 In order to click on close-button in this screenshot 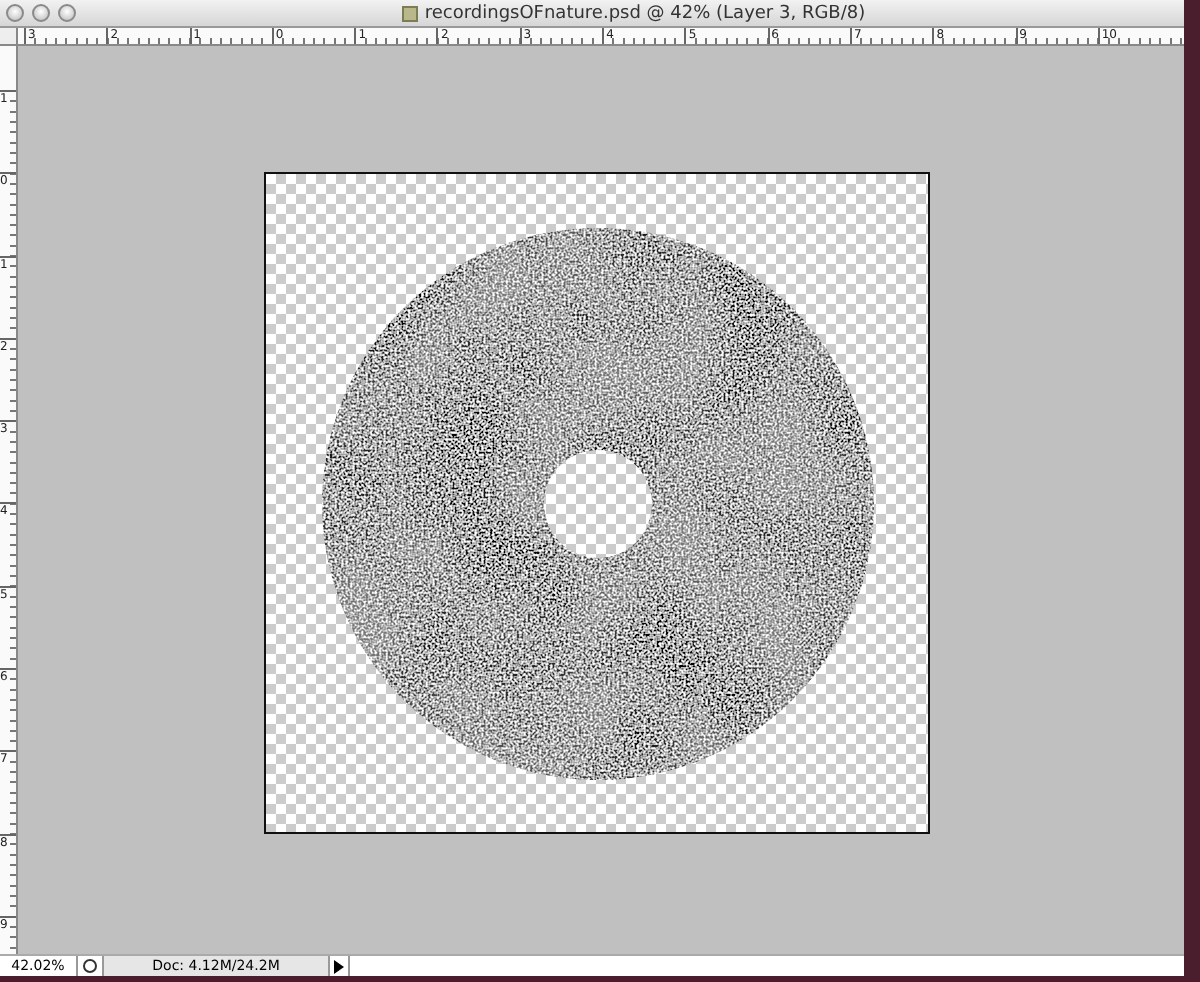, I will do `click(15, 13)`.